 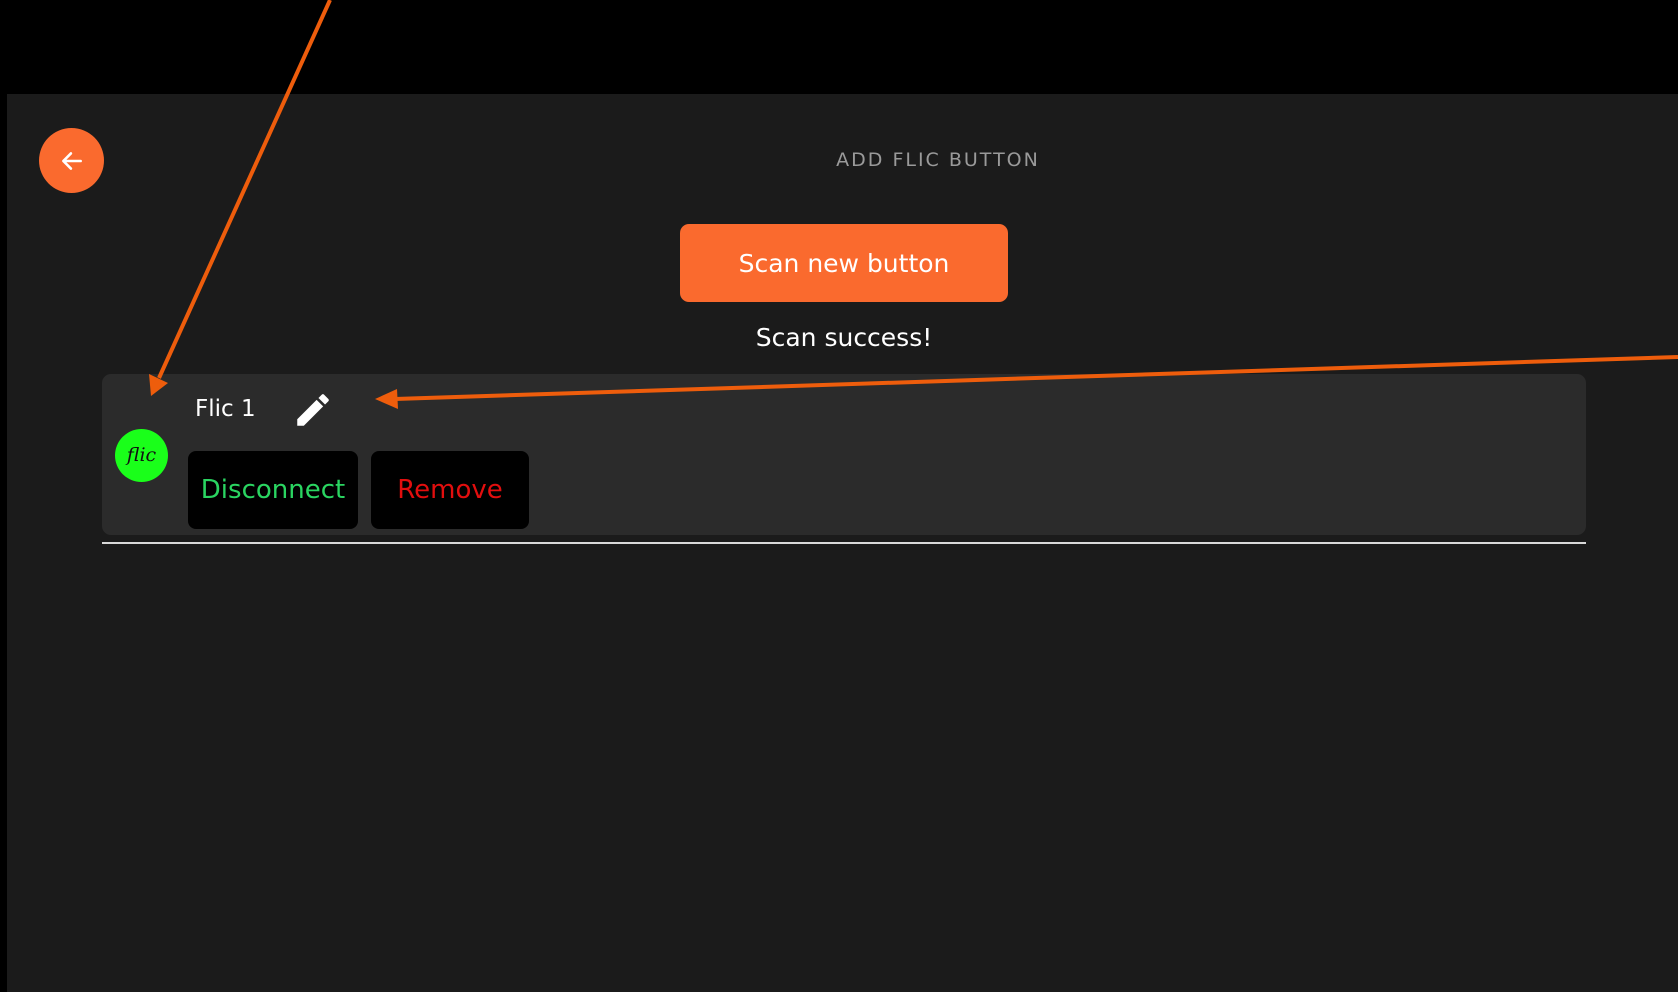 What do you see at coordinates (225, 409) in the screenshot?
I see `device-name: Flic 1` at bounding box center [225, 409].